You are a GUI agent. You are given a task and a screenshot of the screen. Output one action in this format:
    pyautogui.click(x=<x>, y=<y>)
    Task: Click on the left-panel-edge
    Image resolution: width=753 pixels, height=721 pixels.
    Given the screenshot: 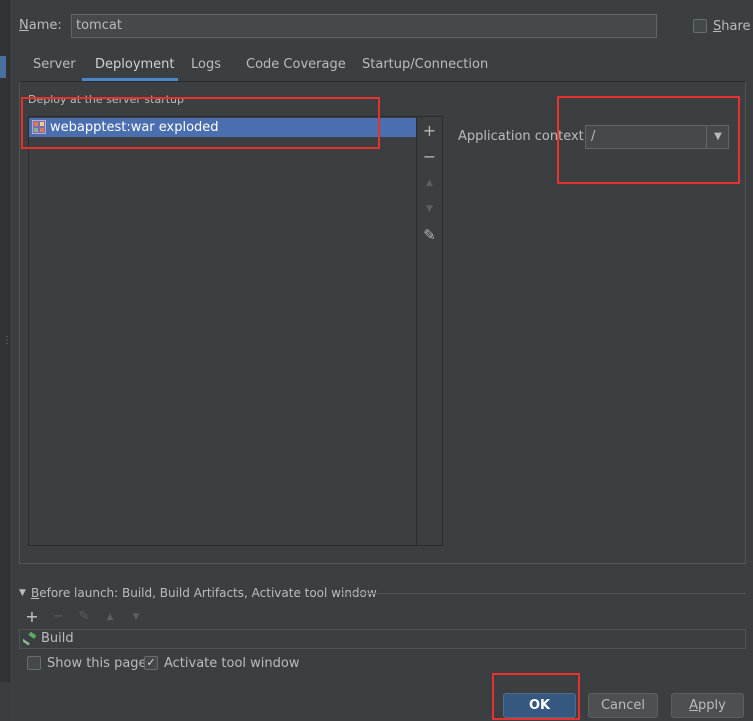 What is the action you would take?
    pyautogui.click(x=5, y=360)
    